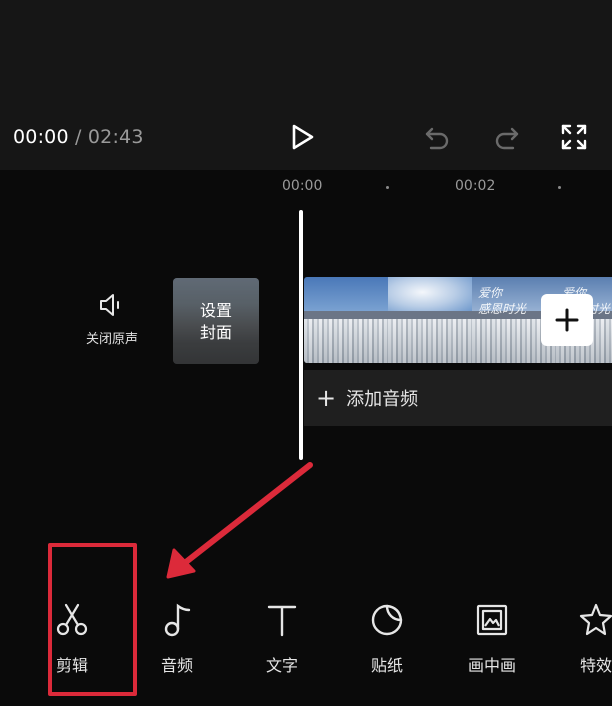 The height and width of the screenshot is (706, 612). I want to click on tool-label: 特效, so click(595, 665).